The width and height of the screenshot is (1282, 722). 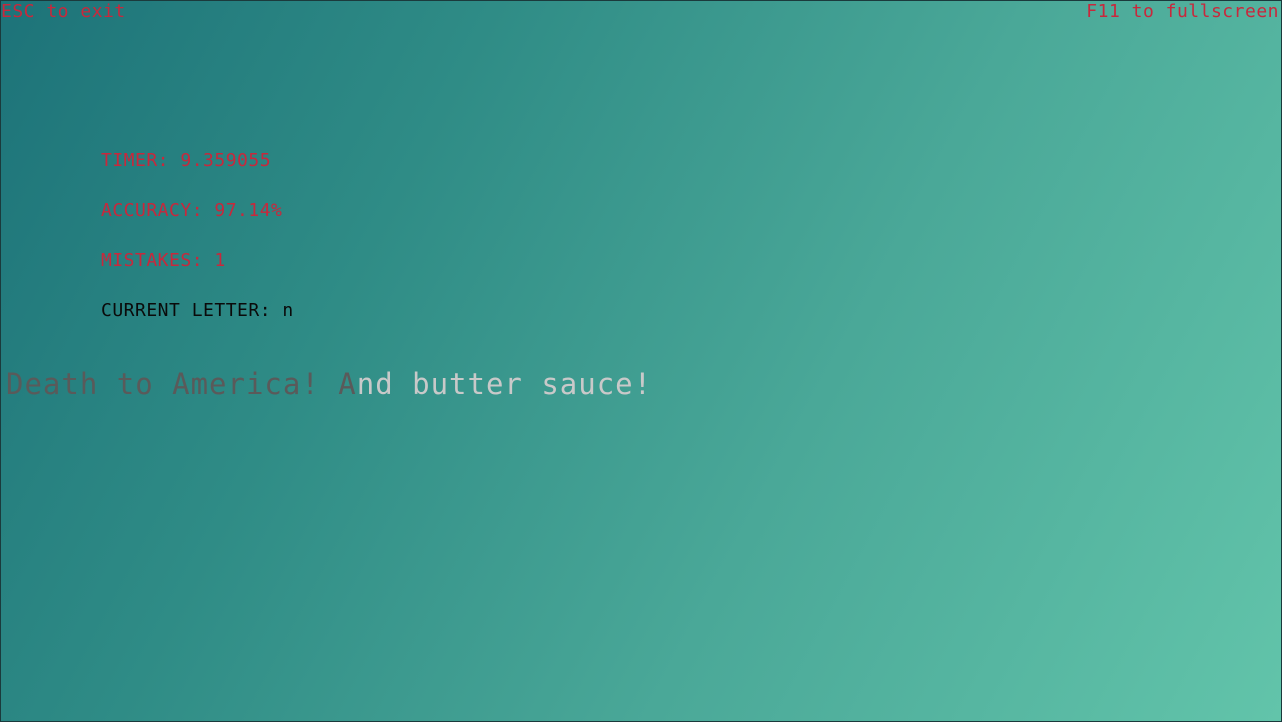 I want to click on typing-sentence: Death to America! And butter sauce!, so click(x=329, y=384).